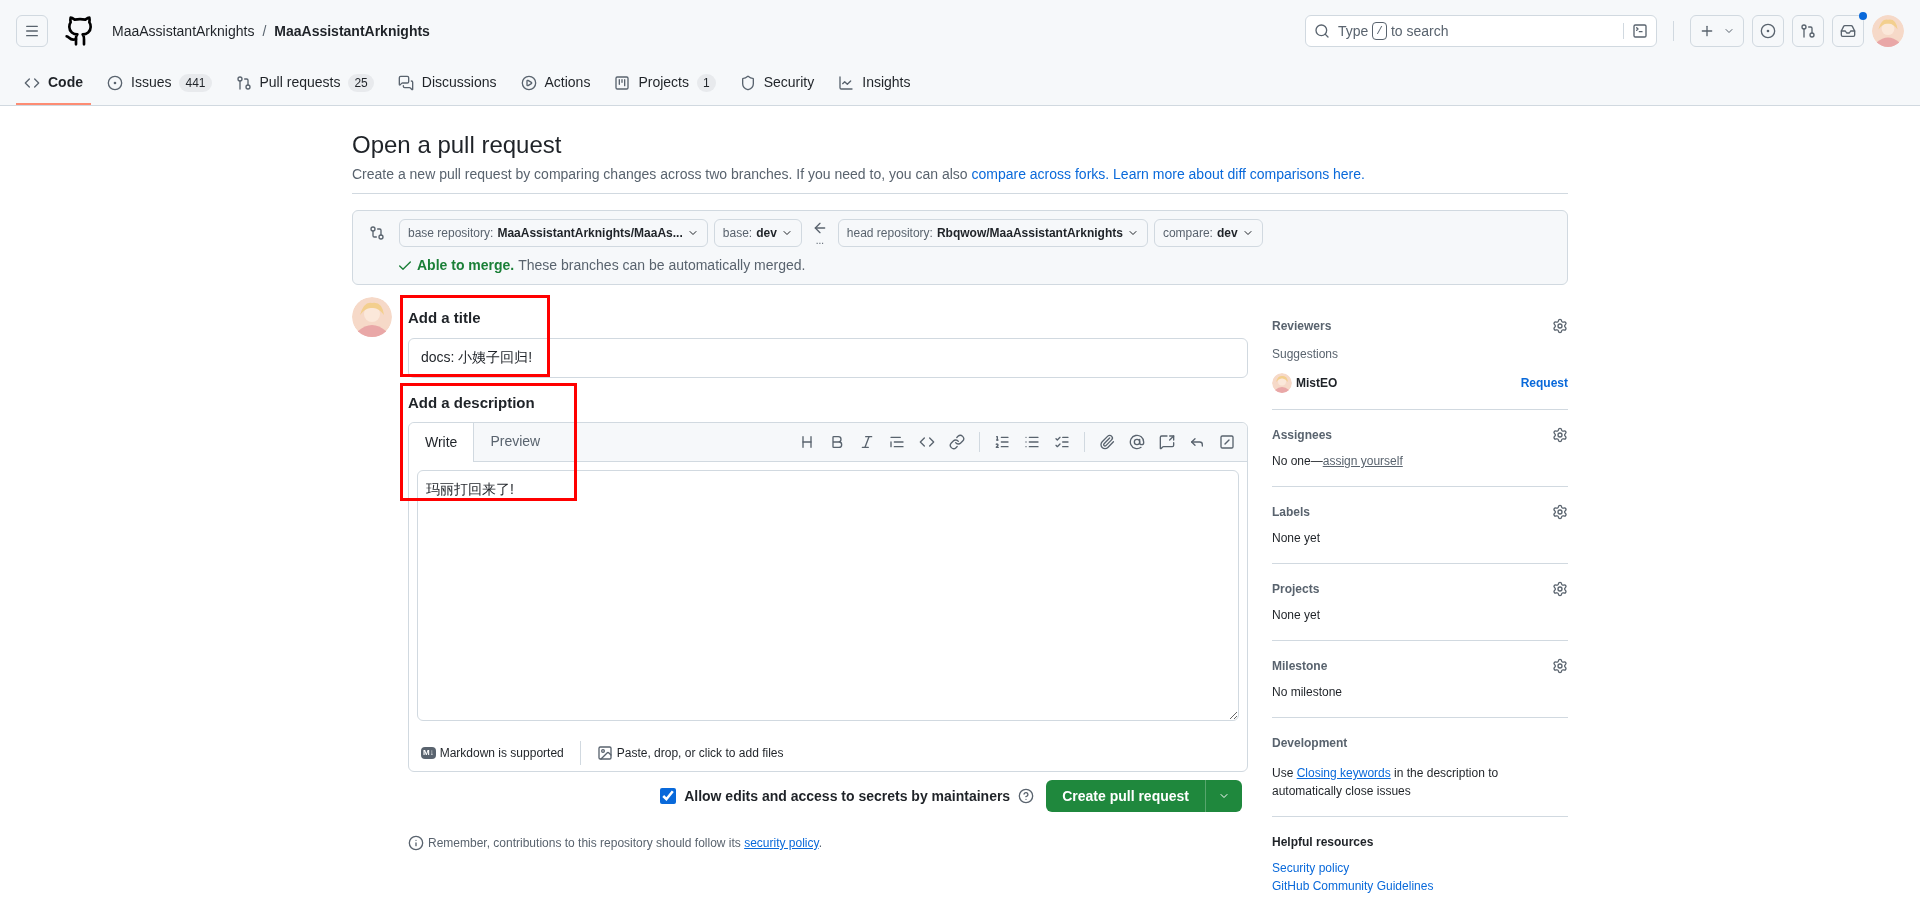  I want to click on count-badge: 1, so click(706, 82).